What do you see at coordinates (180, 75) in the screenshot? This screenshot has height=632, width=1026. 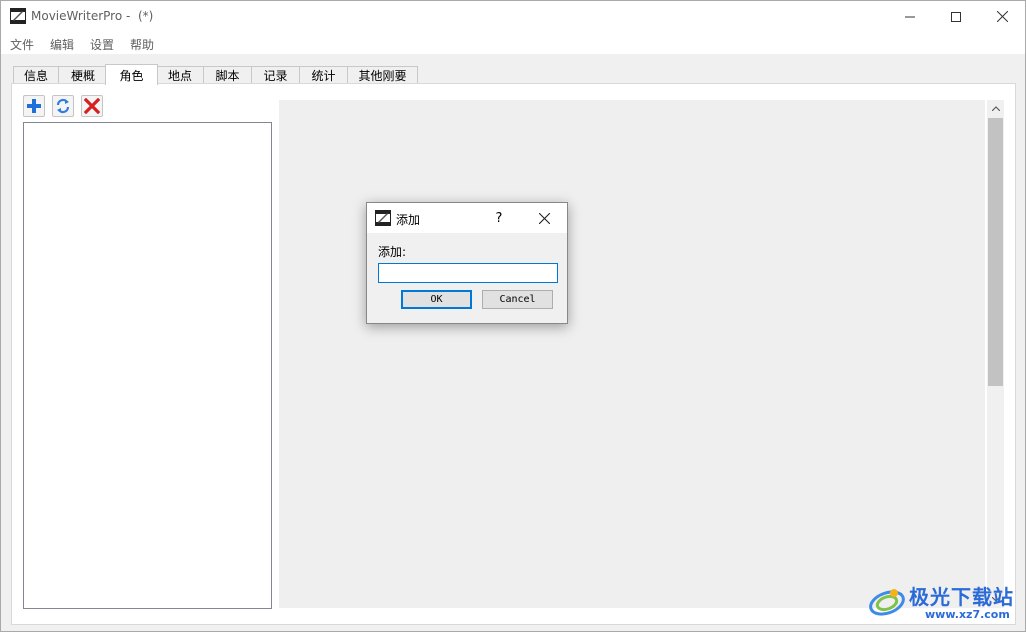 I see `tab-locations: 地点` at bounding box center [180, 75].